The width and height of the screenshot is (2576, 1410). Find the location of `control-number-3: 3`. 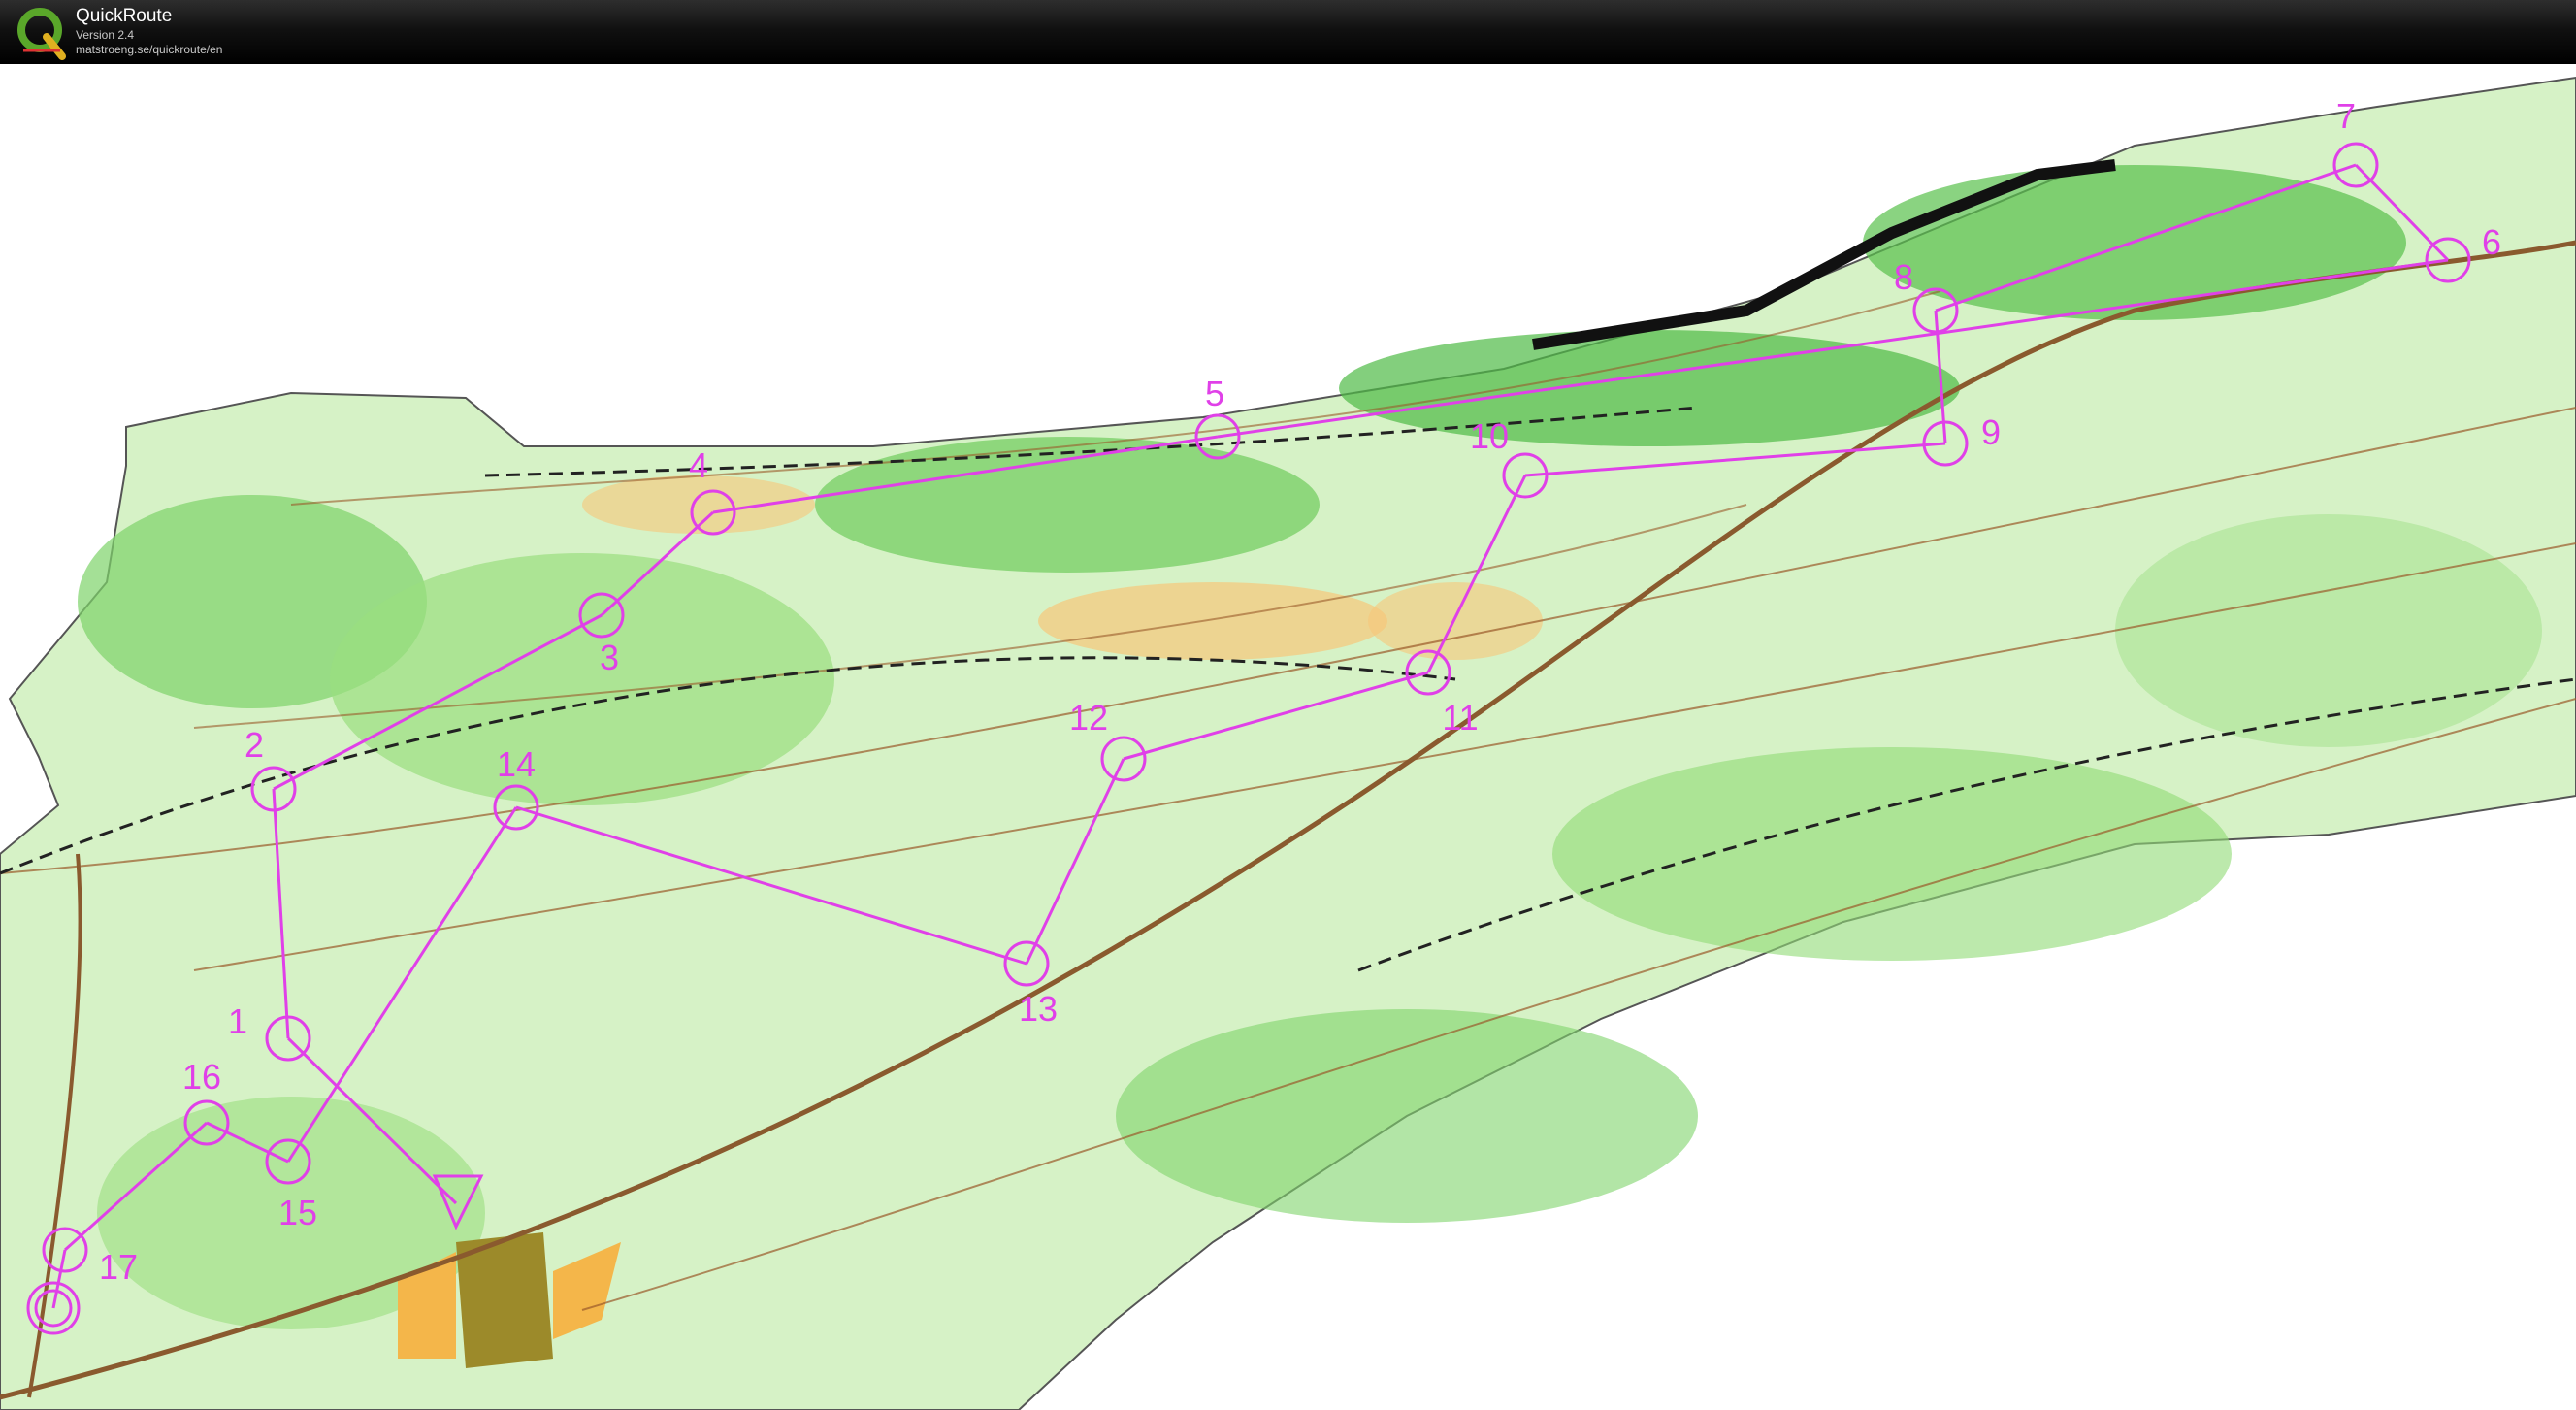

control-number-3: 3 is located at coordinates (609, 657).